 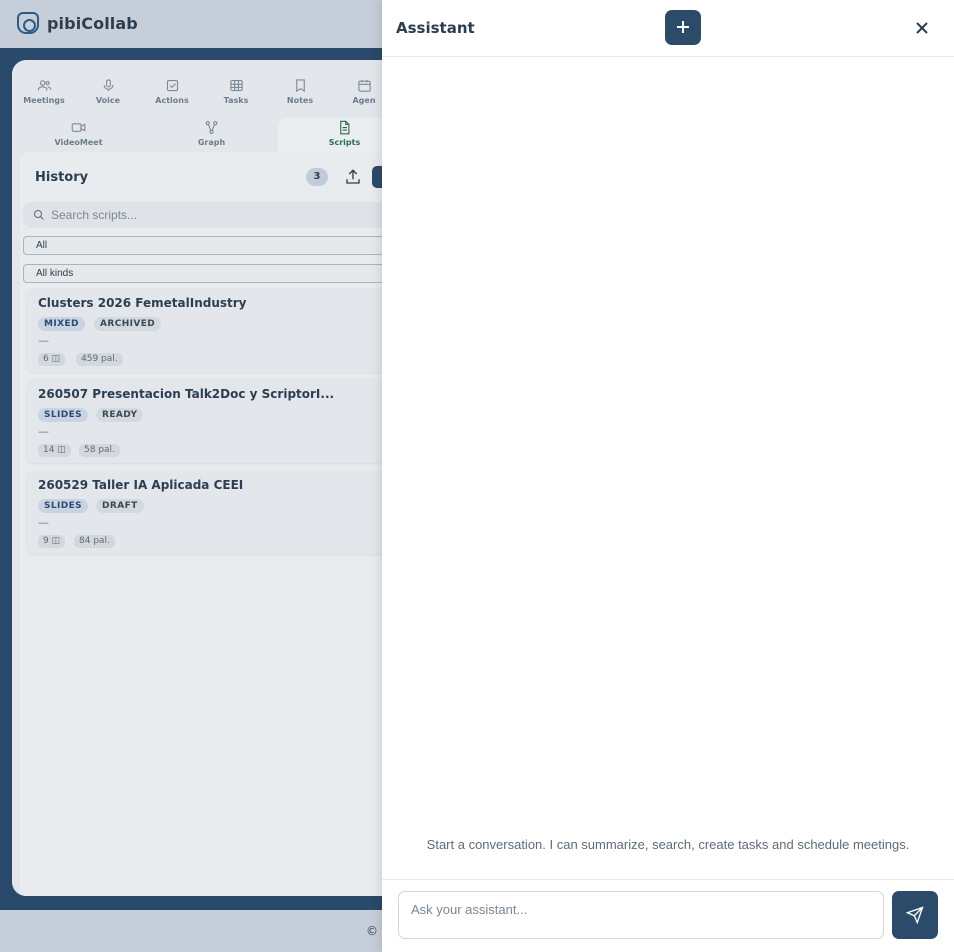 I want to click on tab-label: Voice, so click(x=108, y=100).